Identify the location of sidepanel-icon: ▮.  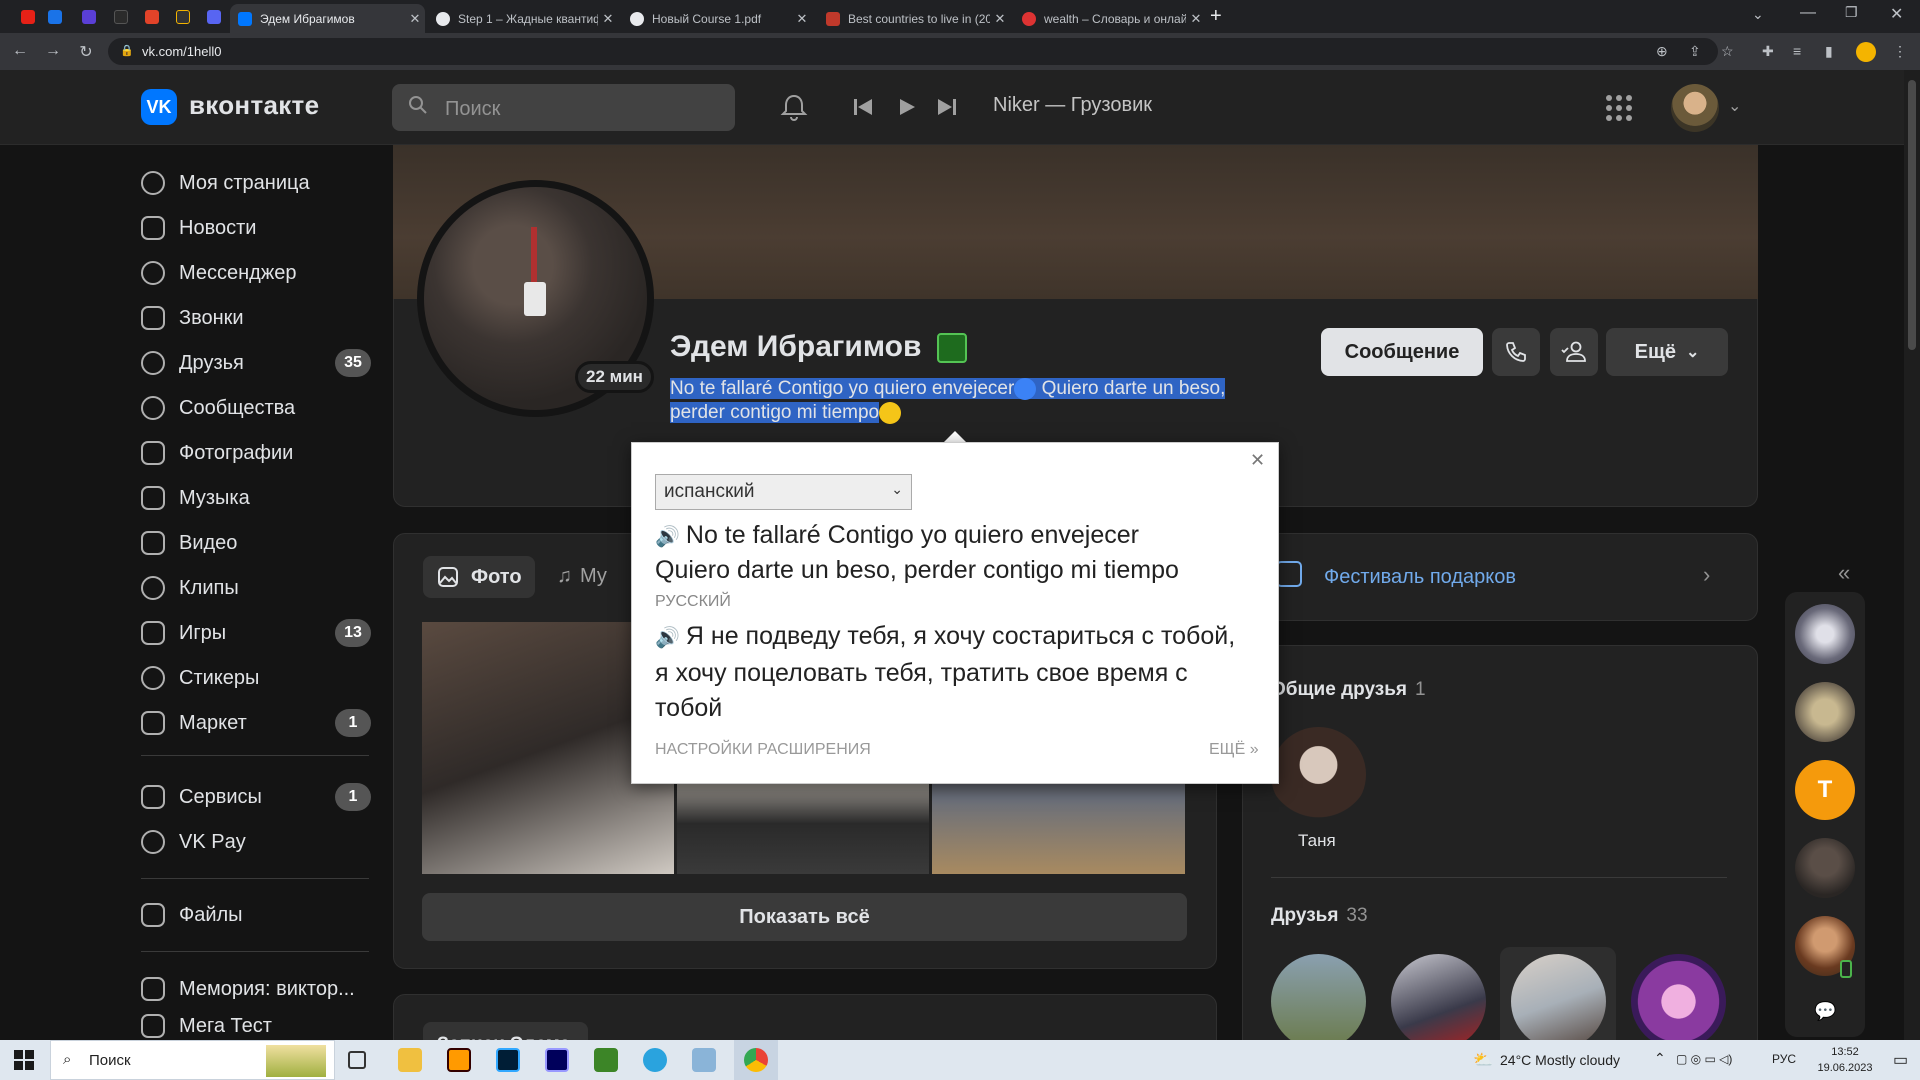
(1829, 51).